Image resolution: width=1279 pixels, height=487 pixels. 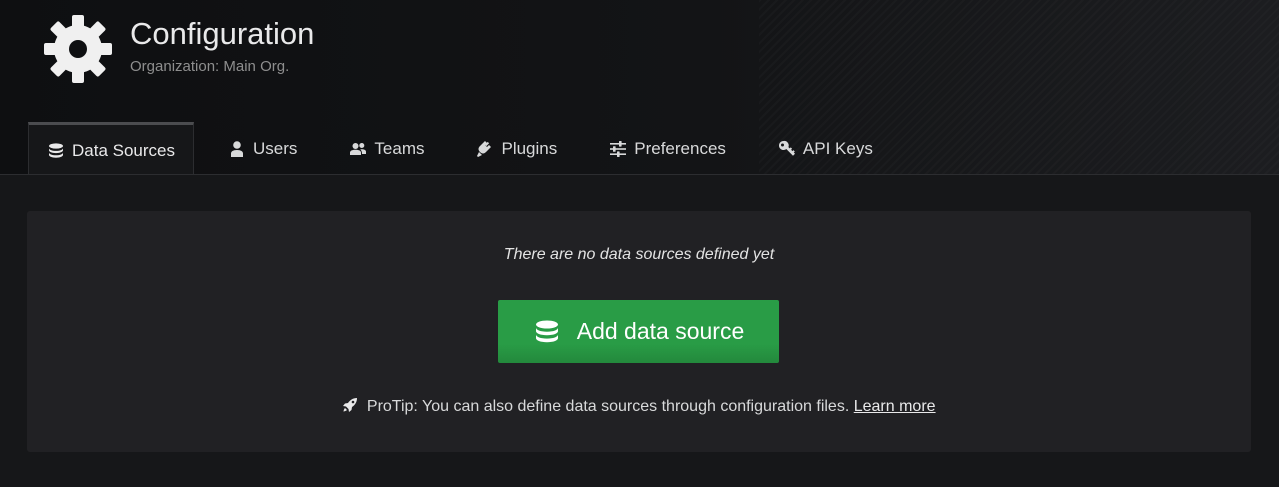 I want to click on users-icon, so click(x=358, y=149).